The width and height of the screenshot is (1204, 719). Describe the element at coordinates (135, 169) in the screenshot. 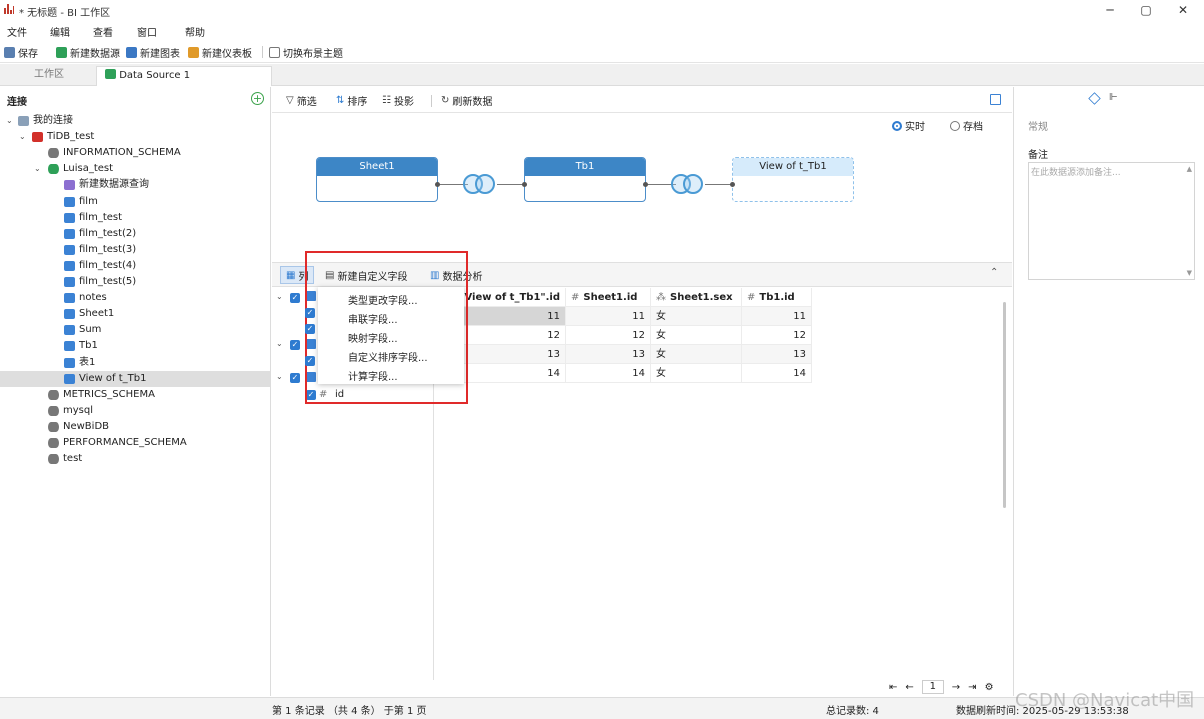

I see `tree-item: ⌄ Luisa_test` at that location.